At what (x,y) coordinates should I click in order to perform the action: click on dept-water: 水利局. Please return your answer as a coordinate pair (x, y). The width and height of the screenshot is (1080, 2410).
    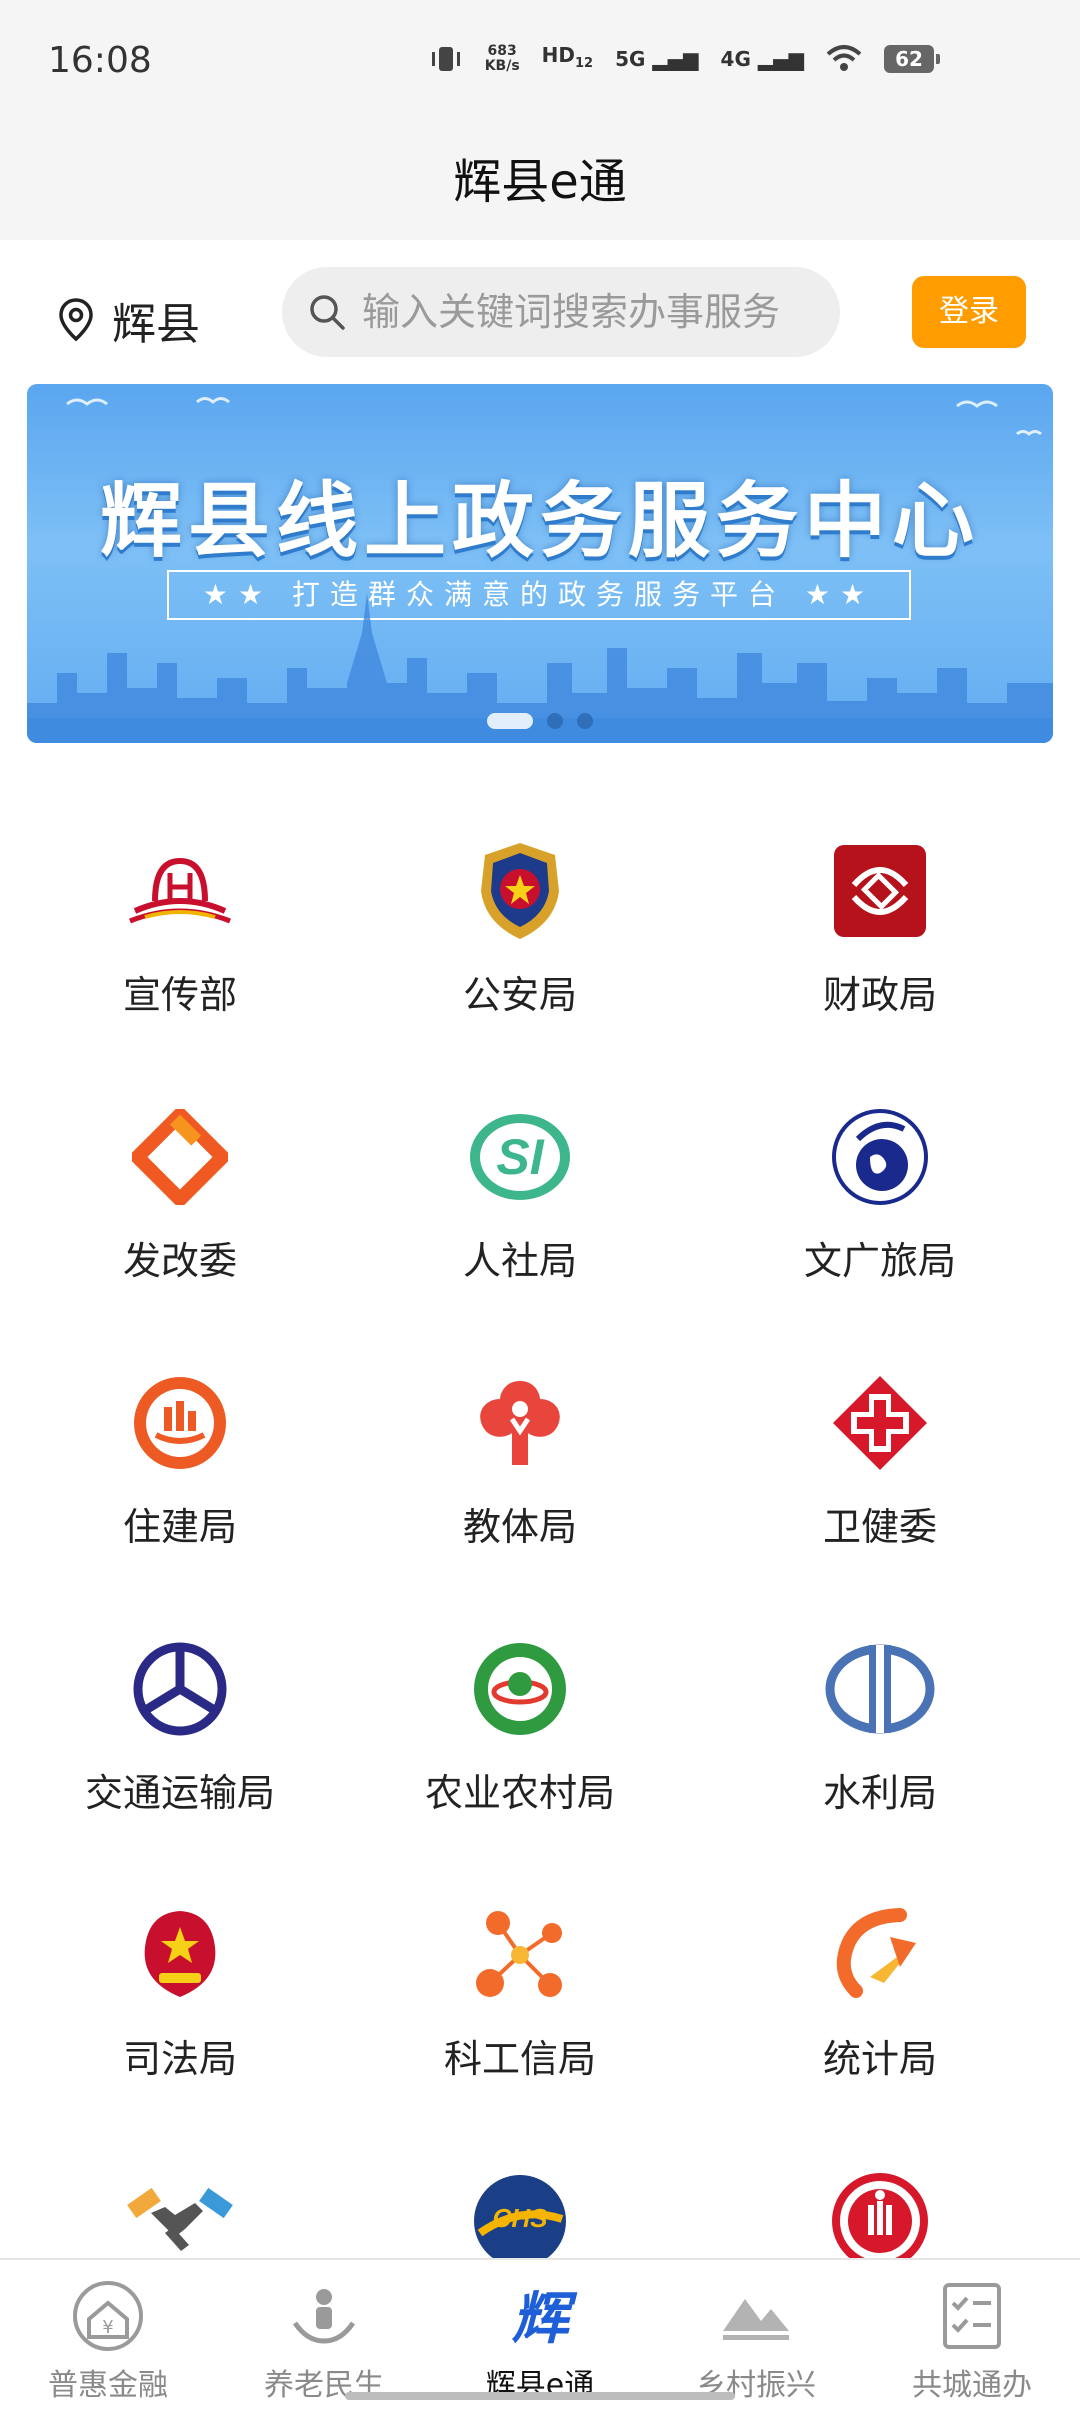
    Looking at the image, I should click on (880, 1731).